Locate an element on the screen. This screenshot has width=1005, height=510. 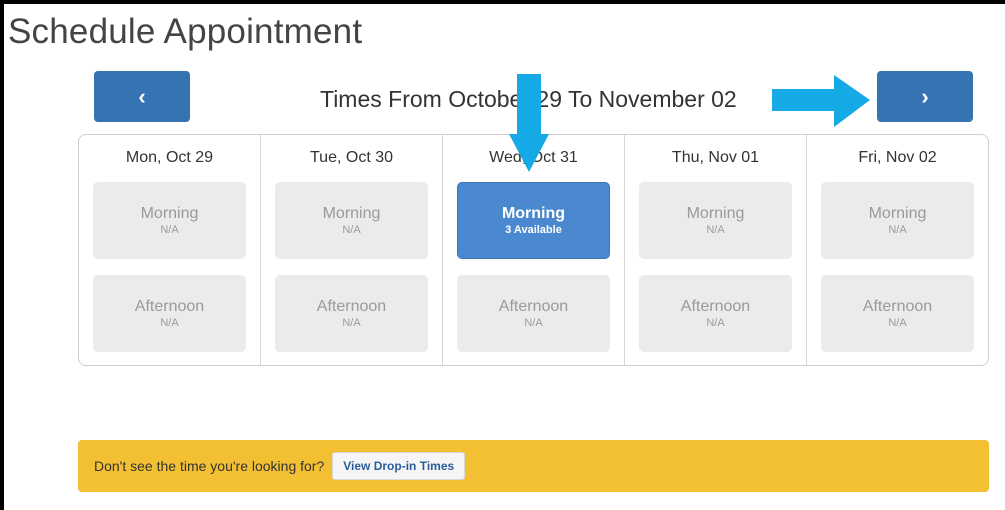
day-column-mon: Mon, Oct 29 Morning N/A Afternoon N/A is located at coordinates (170, 250).